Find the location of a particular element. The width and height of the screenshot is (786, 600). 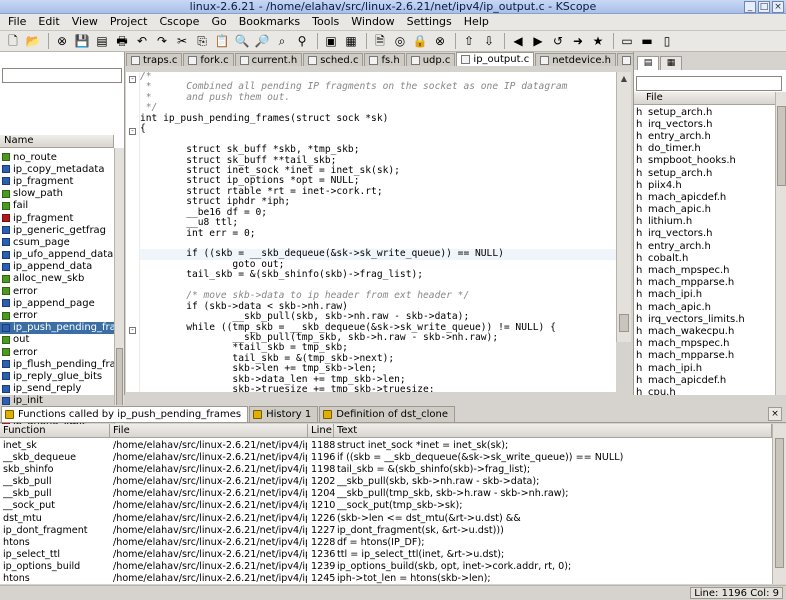

file-tab: fs.h is located at coordinates (384, 59).